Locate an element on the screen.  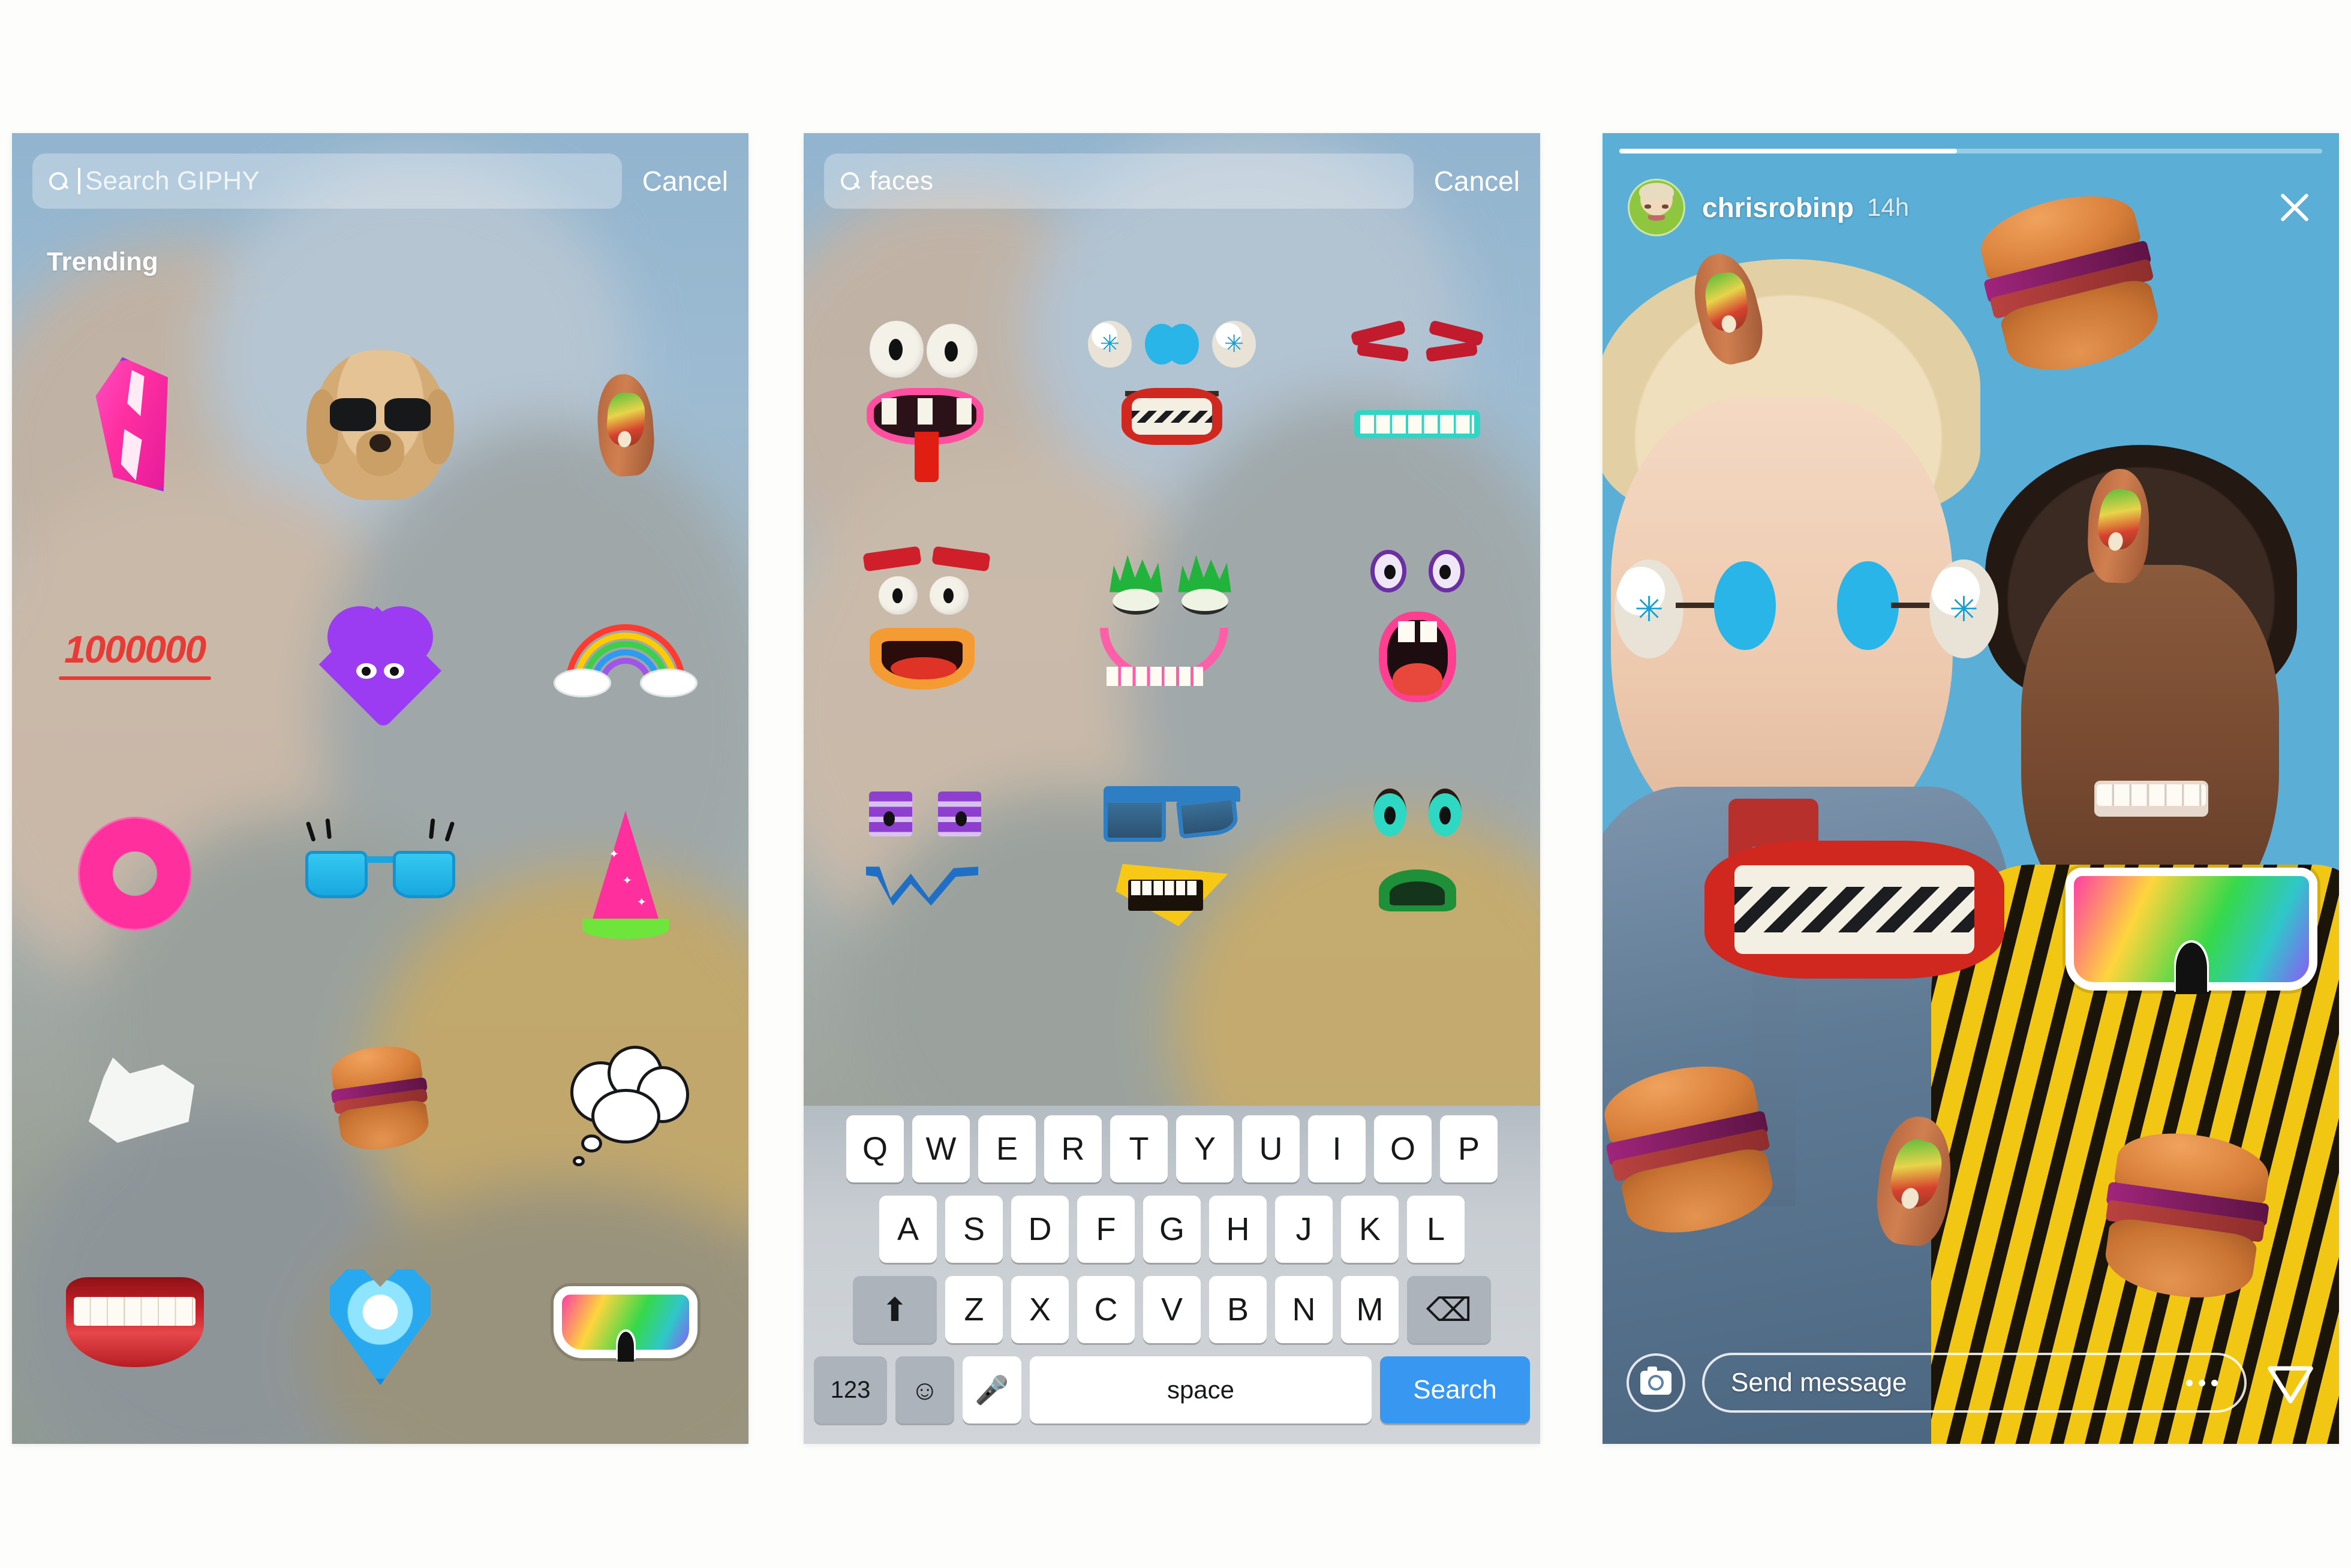
key-f: F is located at coordinates (1106, 1229).